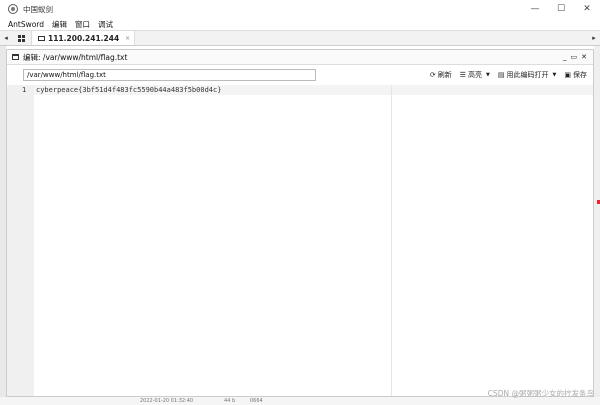 Image resolution: width=600 pixels, height=405 pixels. Describe the element at coordinates (24, 24) in the screenshot. I see `menu-antsword: AntSword` at that location.